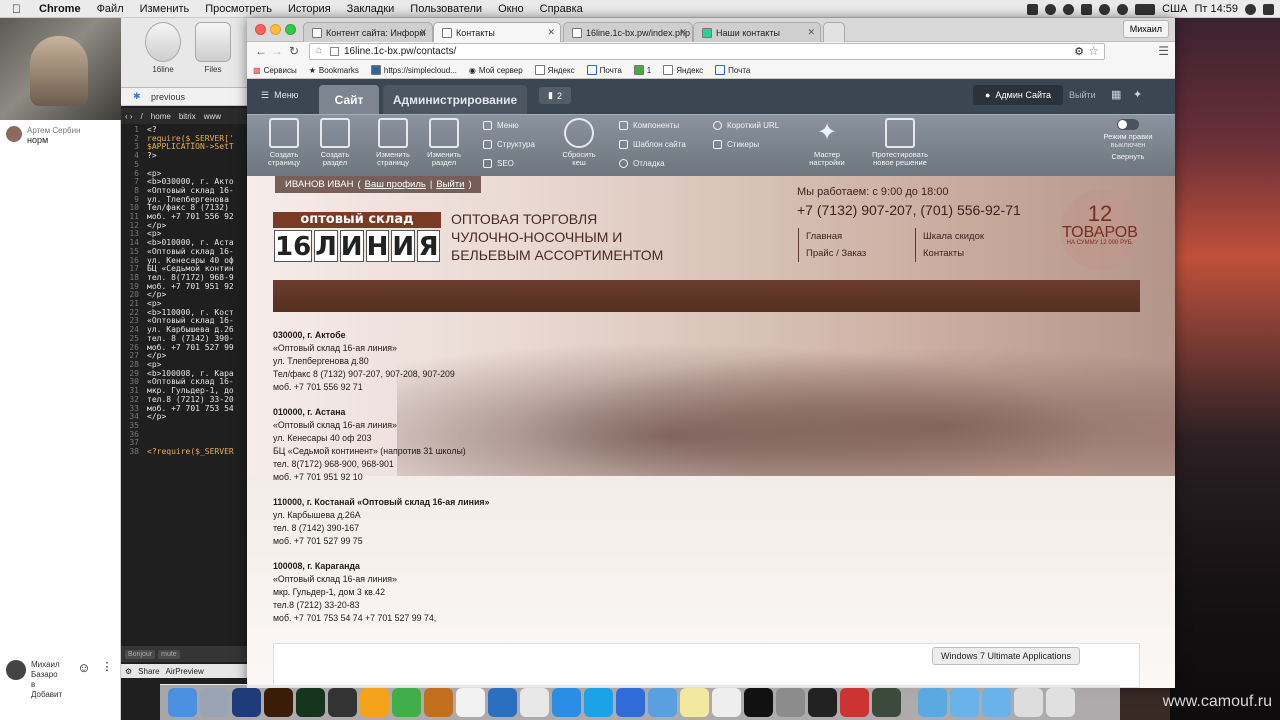  I want to click on dock-iphoto-icon, so click(662, 702).